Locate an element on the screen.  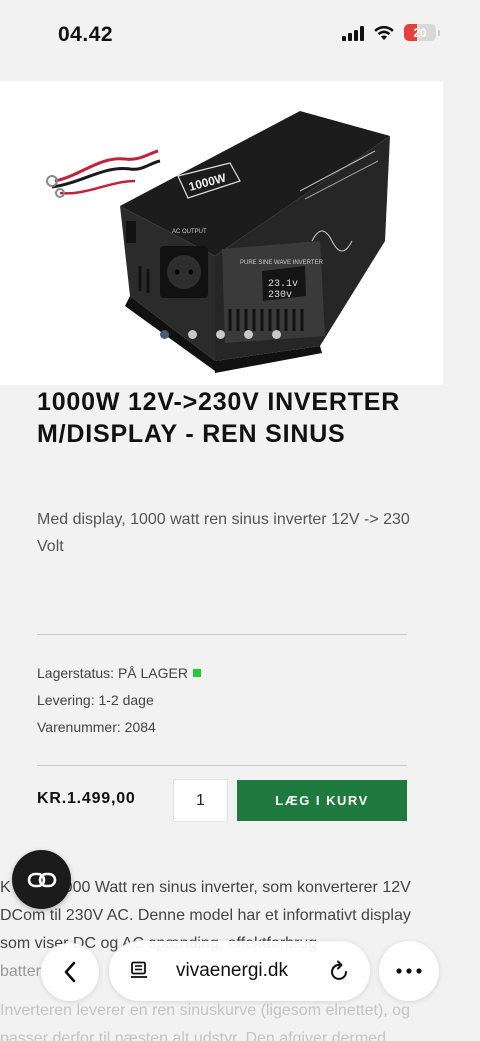
status-icons: 20 is located at coordinates (391, 32).